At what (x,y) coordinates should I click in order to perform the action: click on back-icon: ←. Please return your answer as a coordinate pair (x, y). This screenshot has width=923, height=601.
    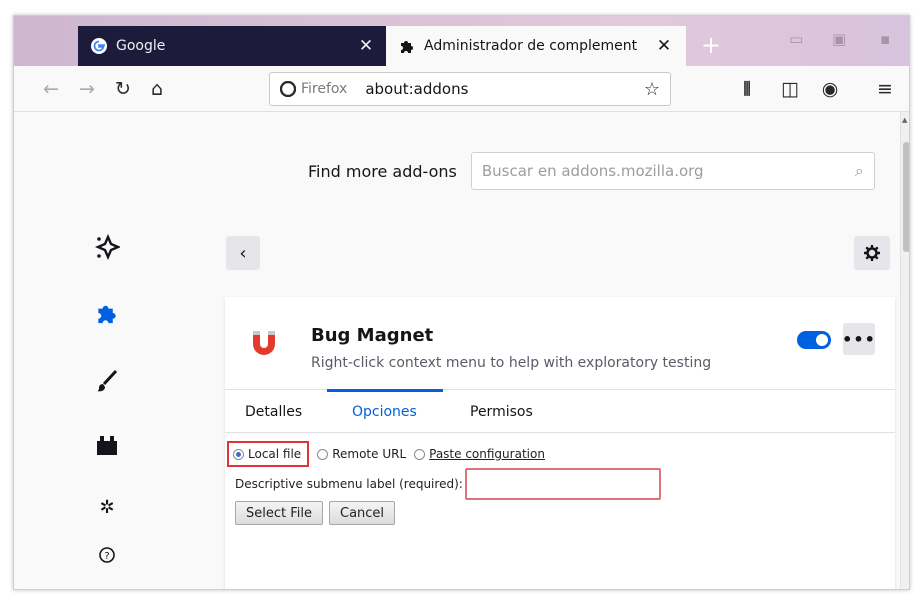
    Looking at the image, I should click on (51, 89).